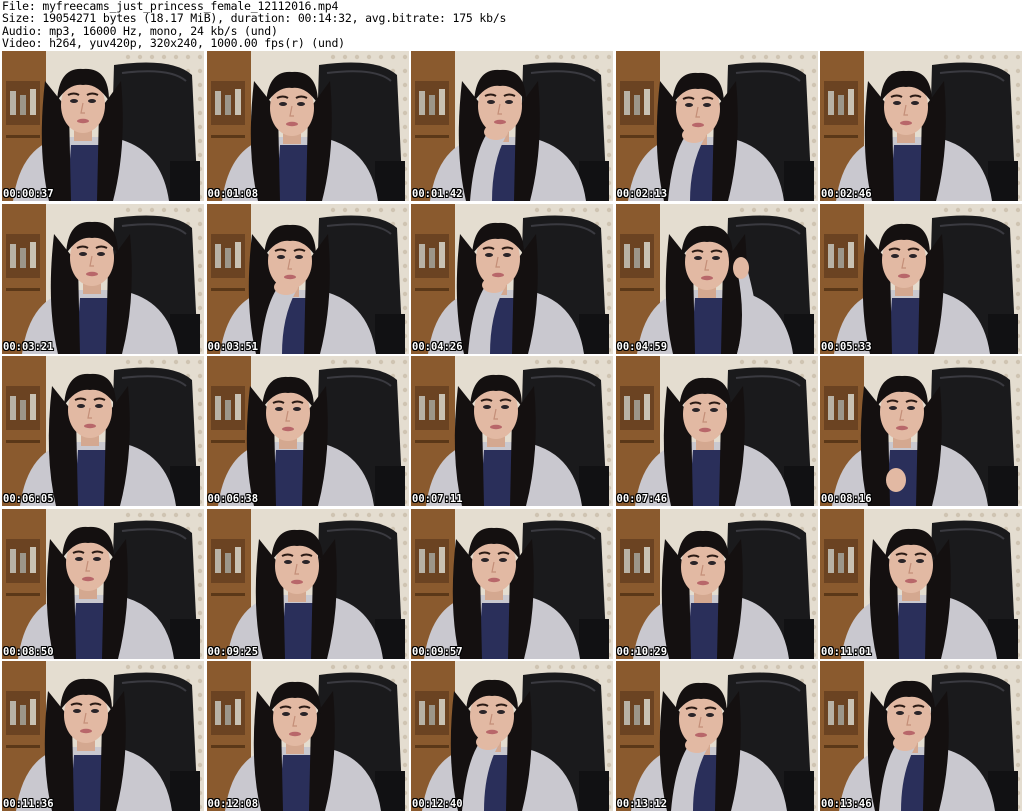 This screenshot has width=1024, height=811. I want to click on video-frame-thumbnail: 00:00:37, so click(103, 126).